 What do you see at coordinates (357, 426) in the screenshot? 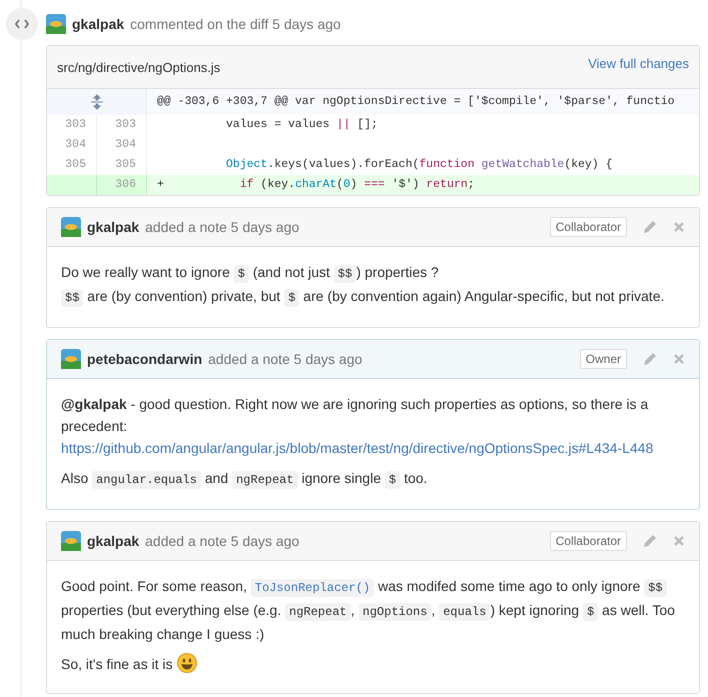
I see `comment-text: @gkalpak - good question. Right now we are ignoring such properties as options, so there is a precedent: https://github.com/angular/angular.js/blob/master/test/ng/directive/ngOptionsSpec.js#L434-L448` at bounding box center [357, 426].